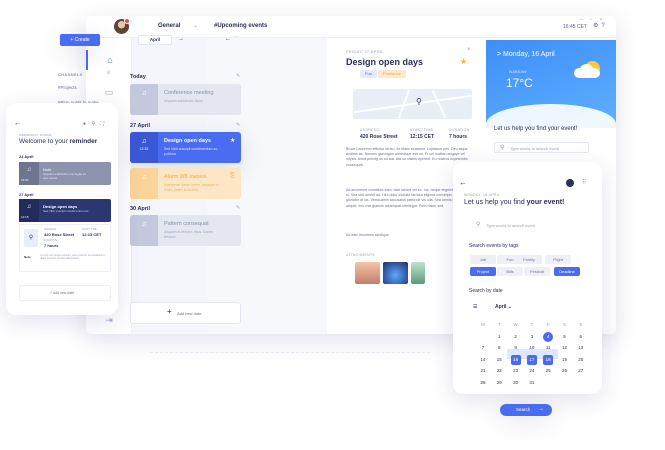 This screenshot has height=450, width=665. Describe the element at coordinates (236, 37) in the screenshot. I see `more-icon: ···` at that location.